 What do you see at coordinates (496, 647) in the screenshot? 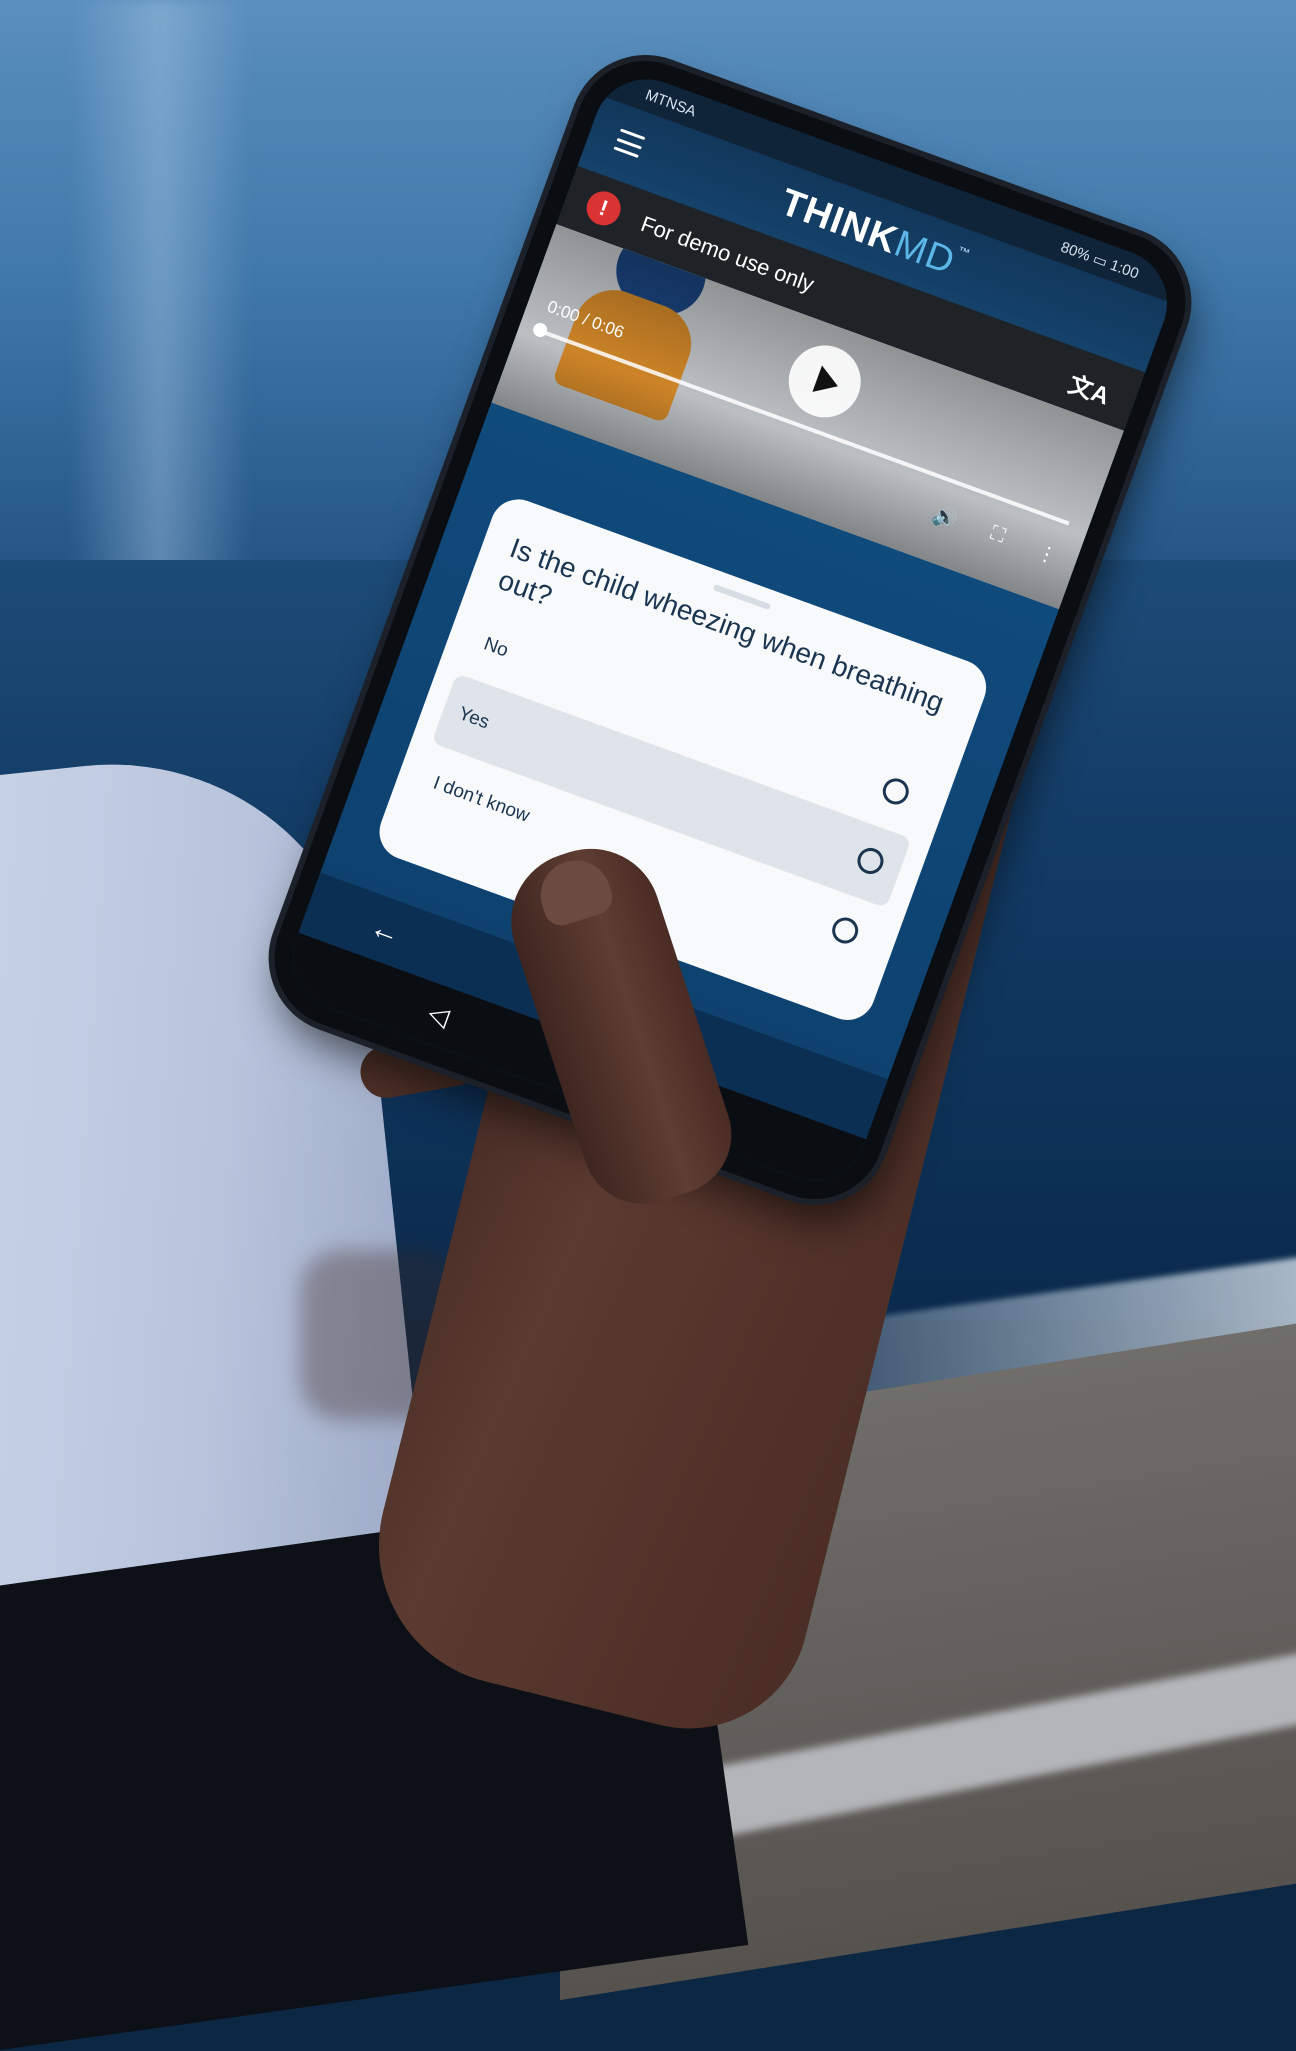
I see `option-label: No` at bounding box center [496, 647].